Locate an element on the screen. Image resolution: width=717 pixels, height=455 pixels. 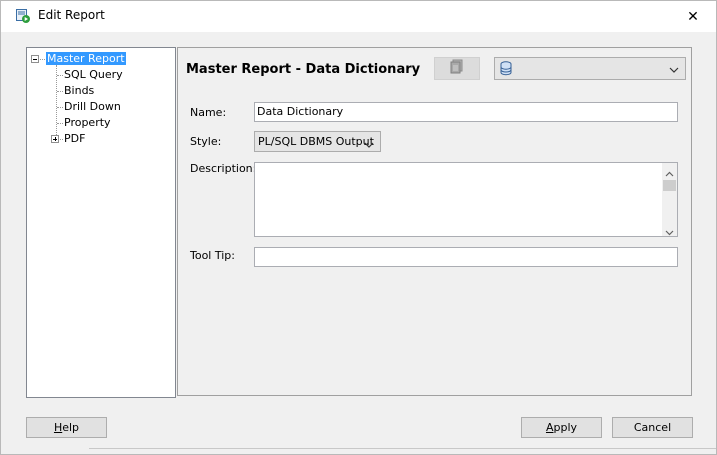
tree-item-pdf: PDF is located at coordinates (74, 139).